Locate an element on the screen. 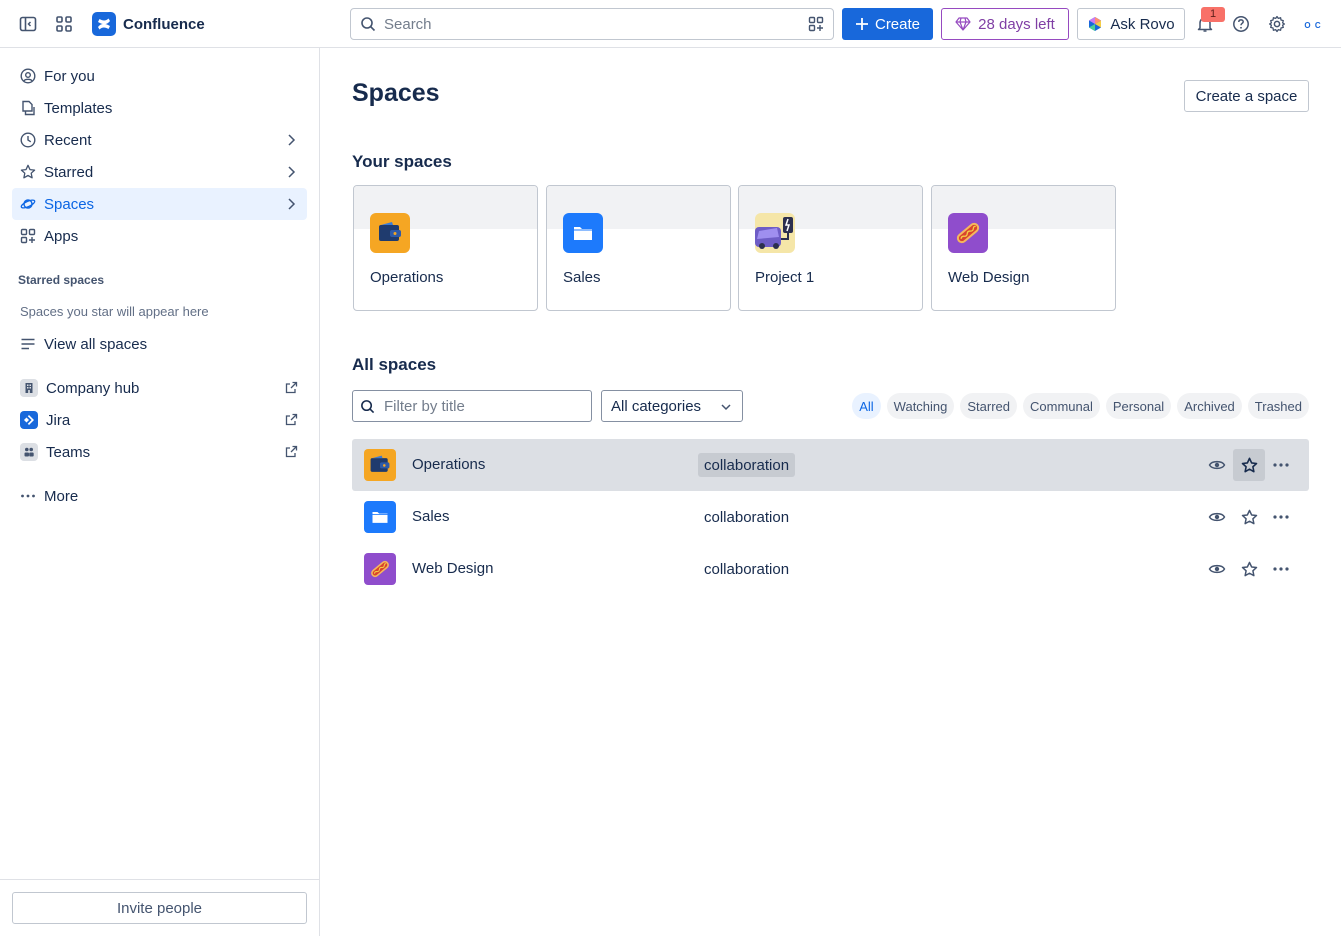  trial-label: 28 days left is located at coordinates (1016, 24).